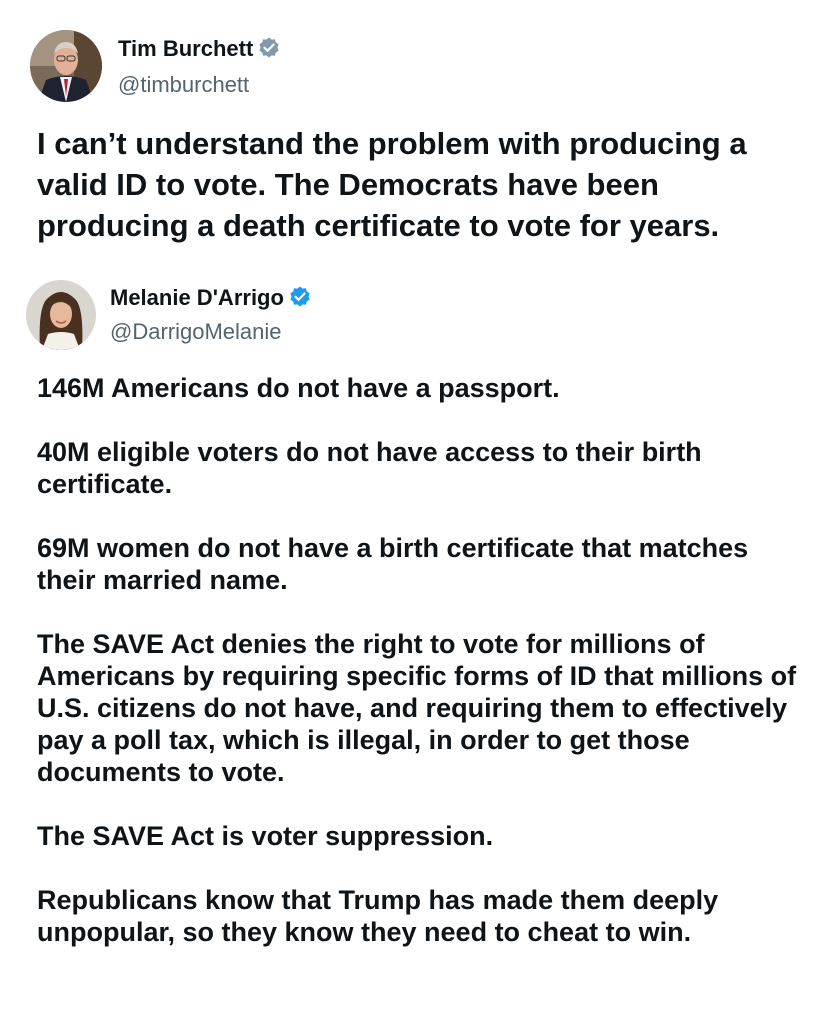 The image size is (819, 1023). I want to click on author-name: Melanie D'Arrigo, so click(197, 297).